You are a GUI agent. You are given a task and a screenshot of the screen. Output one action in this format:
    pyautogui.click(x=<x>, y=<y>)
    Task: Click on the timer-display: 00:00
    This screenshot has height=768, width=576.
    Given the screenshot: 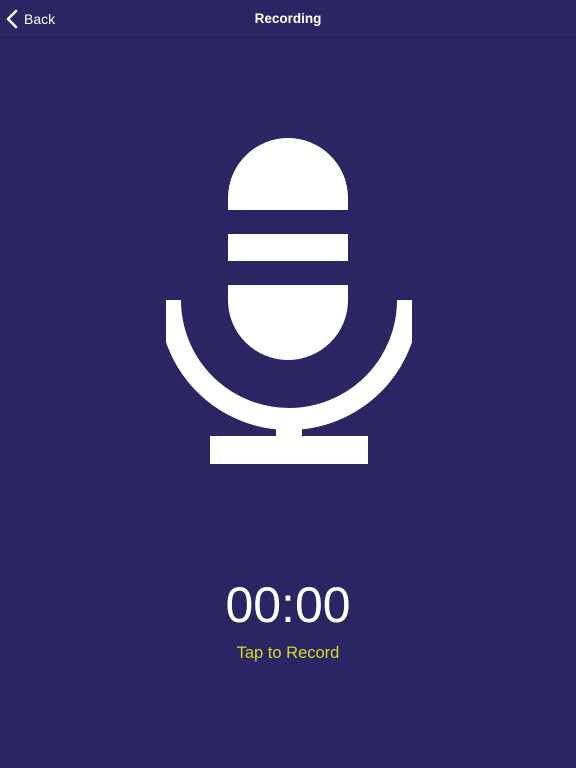 What is the action you would take?
    pyautogui.click(x=288, y=605)
    